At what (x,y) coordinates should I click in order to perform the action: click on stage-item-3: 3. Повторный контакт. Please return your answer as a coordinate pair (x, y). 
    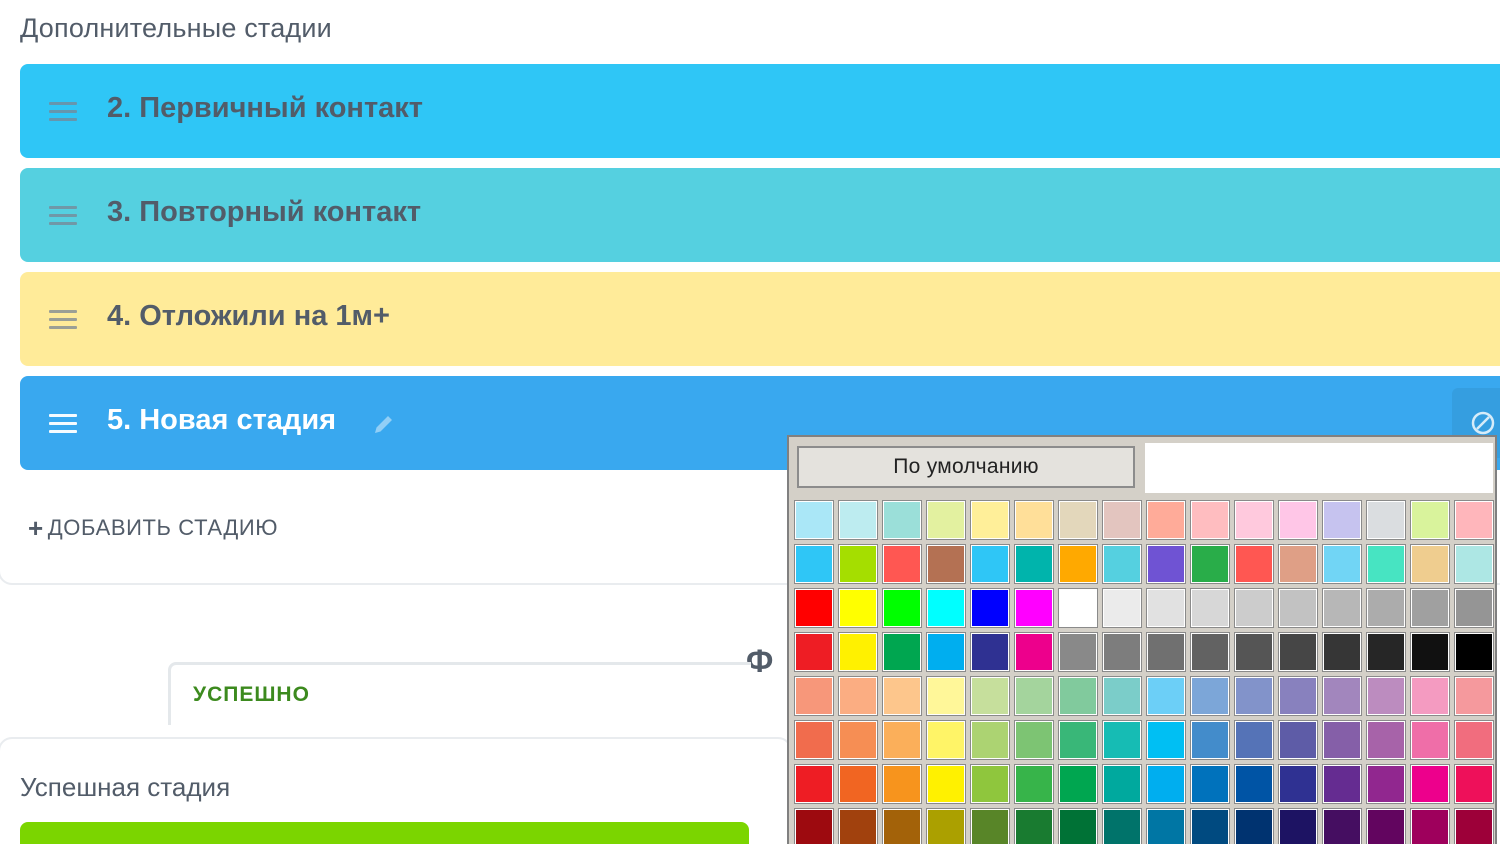
    Looking at the image, I should click on (760, 215).